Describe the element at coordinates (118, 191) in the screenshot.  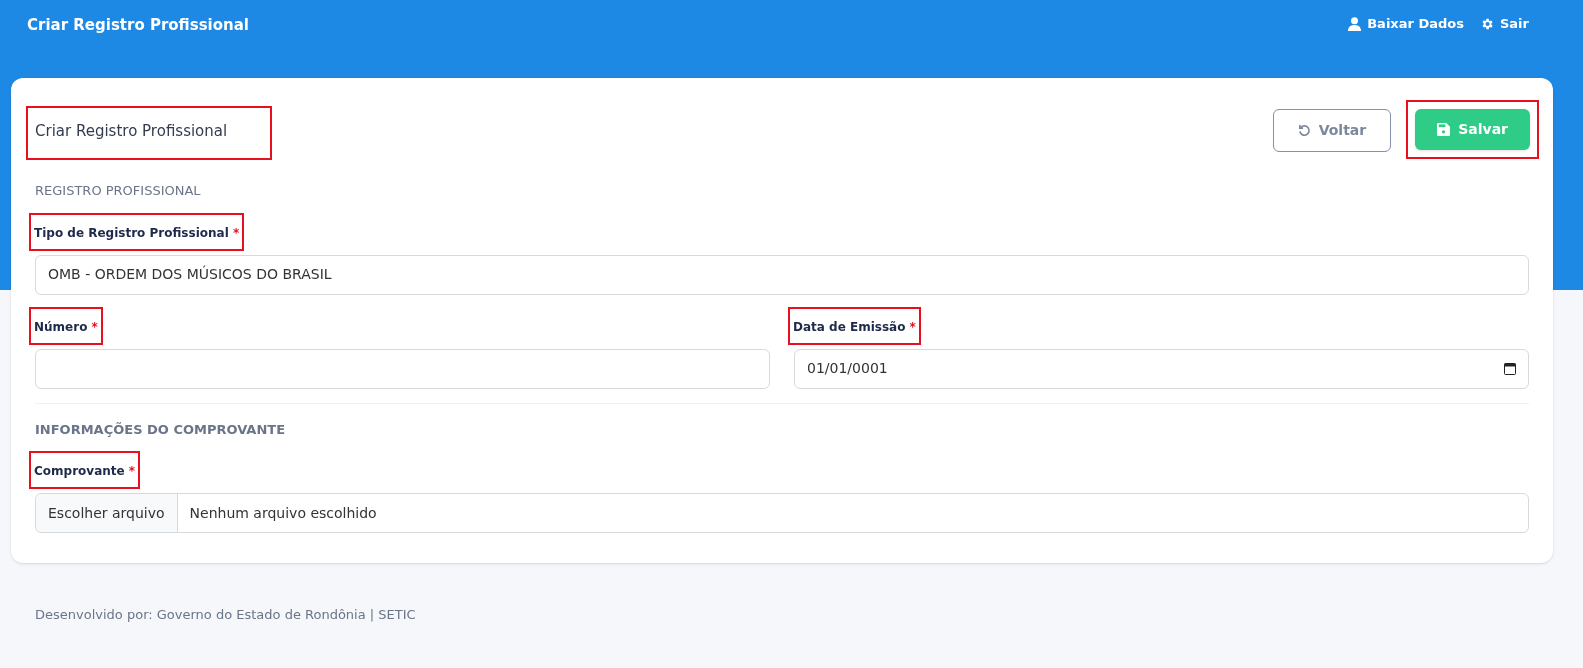
I see `section-heading: REGISTRO PROFISSIONAL` at that location.